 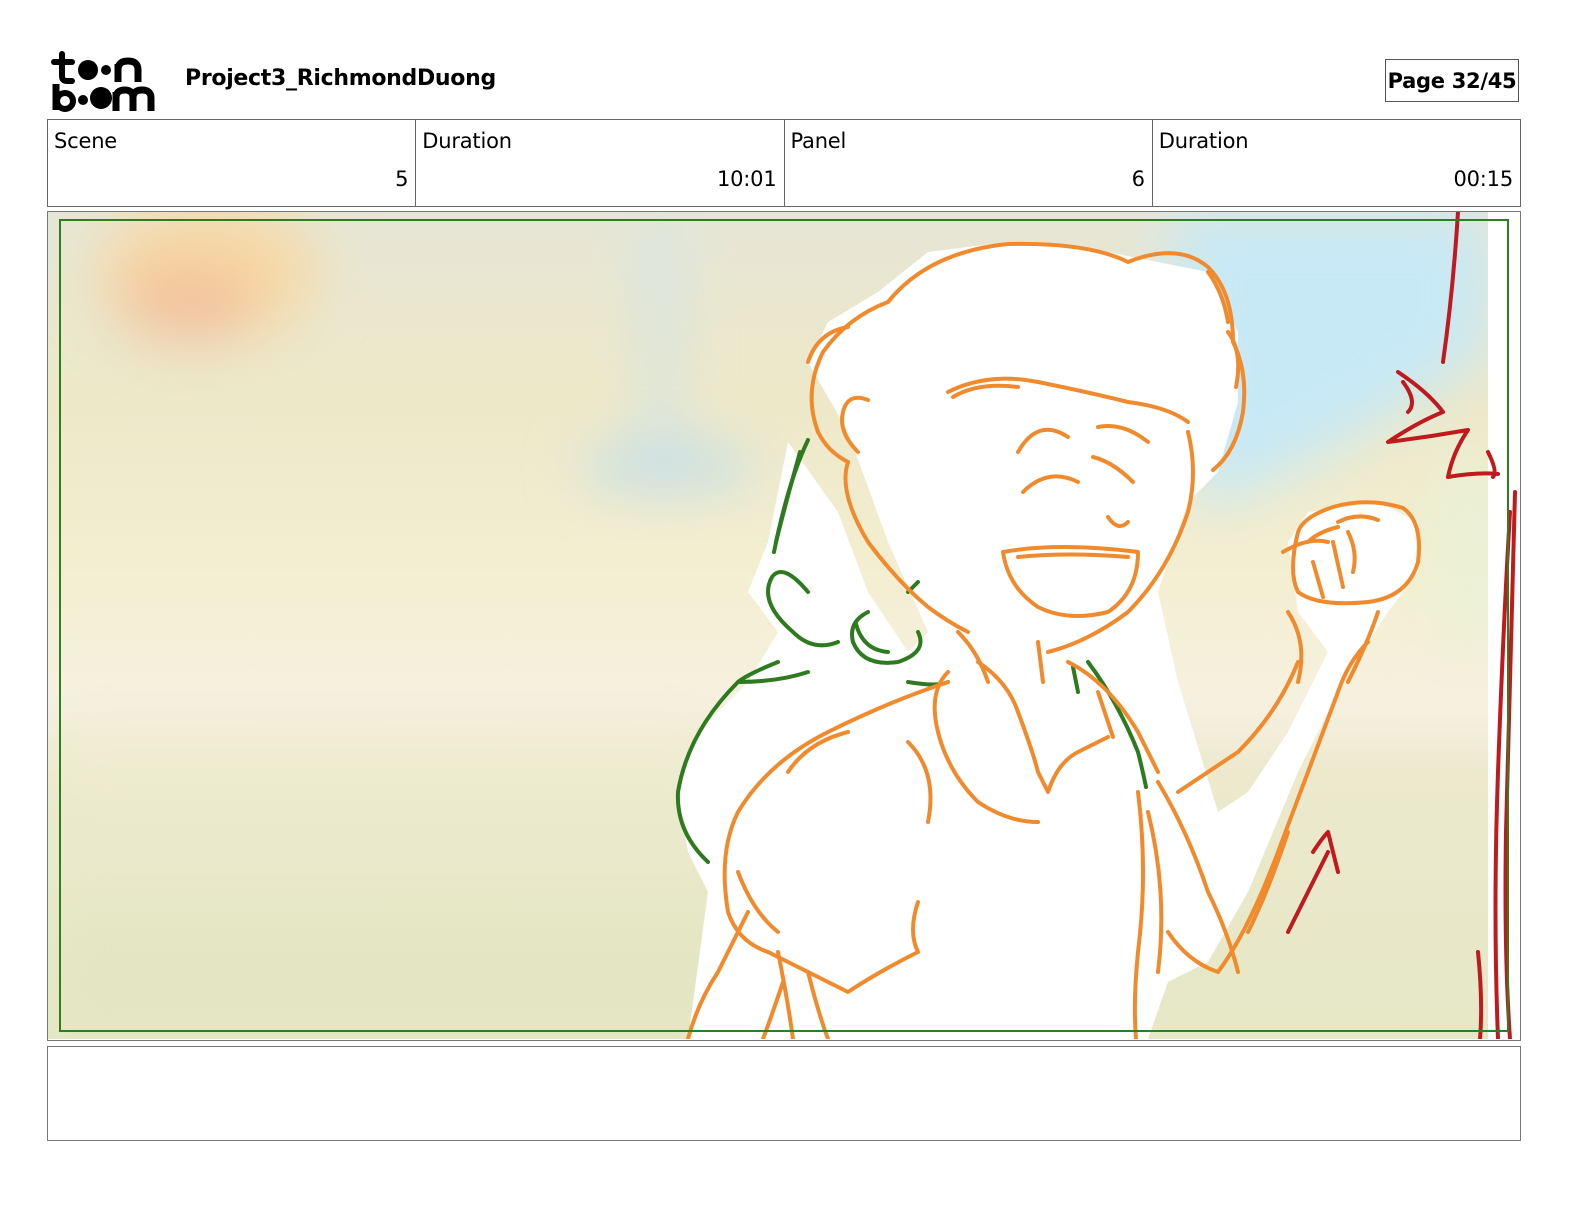 I want to click on panel-duration-cell: Duration 00:15, so click(x=1336, y=163).